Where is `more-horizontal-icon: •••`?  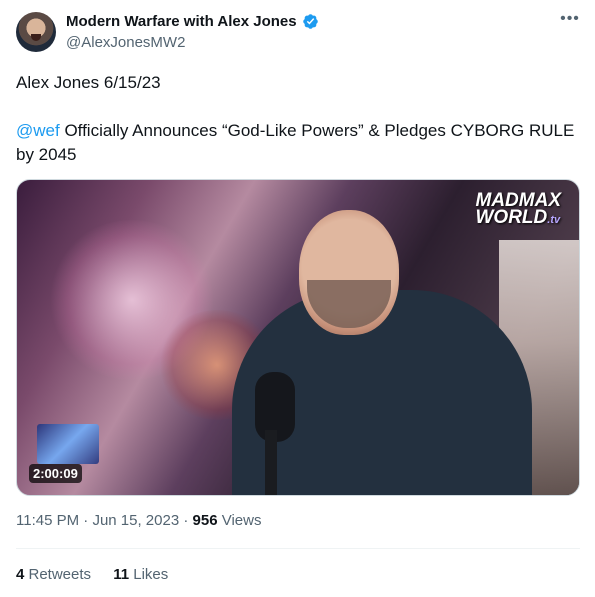 more-horizontal-icon: ••• is located at coordinates (570, 21).